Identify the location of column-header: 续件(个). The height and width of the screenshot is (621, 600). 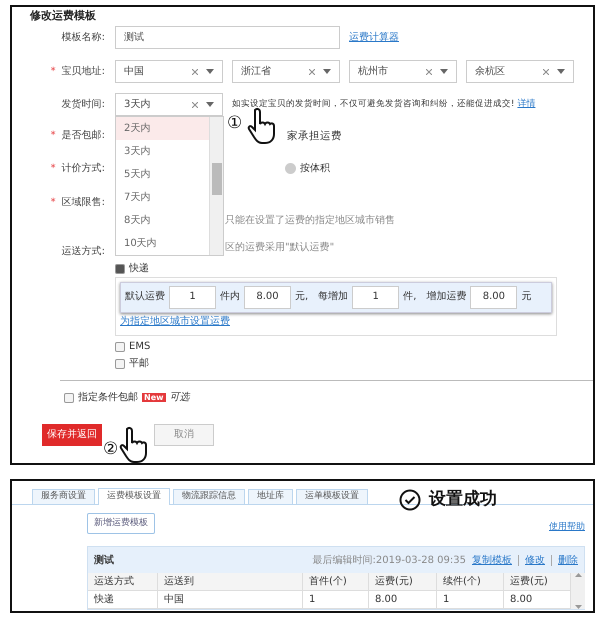
(470, 582).